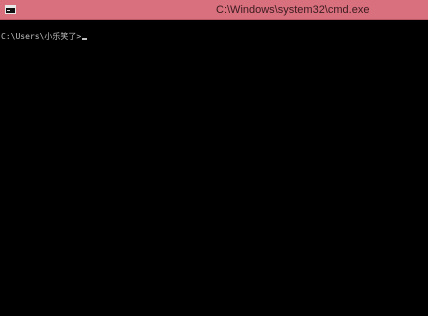 The height and width of the screenshot is (316, 428). I want to click on prompt-line: C:\Users\小乐笑了>, so click(44, 37).